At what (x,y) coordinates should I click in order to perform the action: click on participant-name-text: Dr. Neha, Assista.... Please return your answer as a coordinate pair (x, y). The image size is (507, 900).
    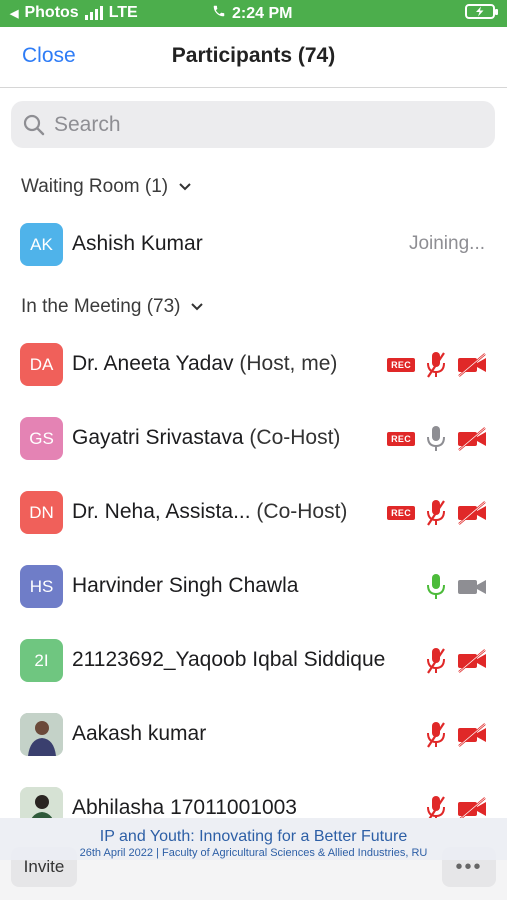
    Looking at the image, I should click on (161, 511).